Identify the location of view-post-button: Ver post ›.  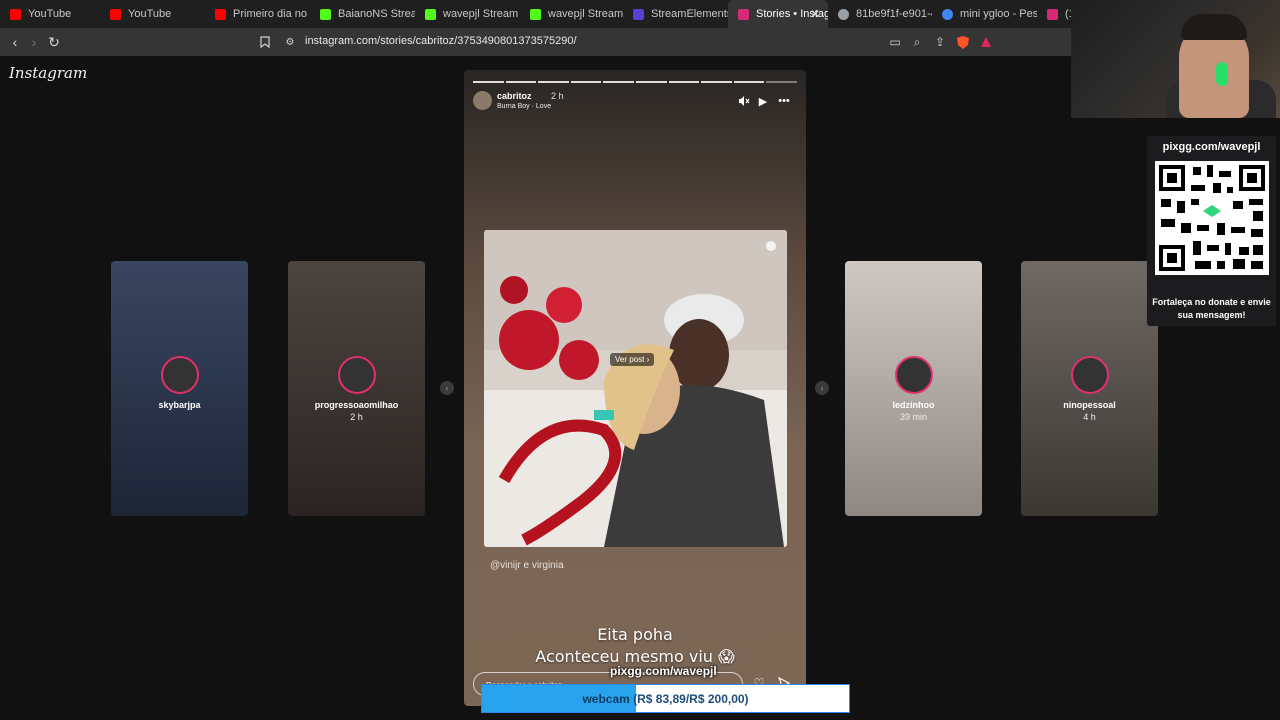
(632, 359).